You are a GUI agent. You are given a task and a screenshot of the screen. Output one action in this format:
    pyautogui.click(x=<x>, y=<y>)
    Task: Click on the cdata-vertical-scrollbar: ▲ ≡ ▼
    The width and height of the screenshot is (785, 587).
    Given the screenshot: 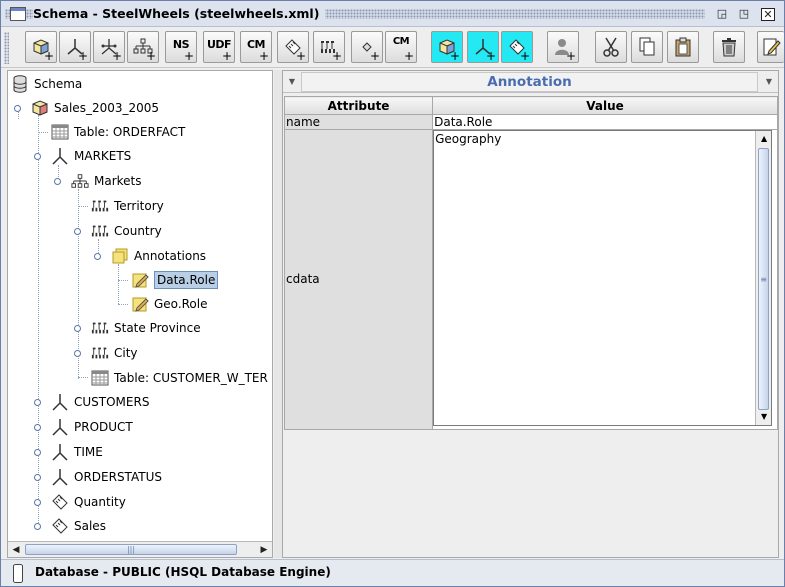 What is the action you would take?
    pyautogui.click(x=763, y=278)
    